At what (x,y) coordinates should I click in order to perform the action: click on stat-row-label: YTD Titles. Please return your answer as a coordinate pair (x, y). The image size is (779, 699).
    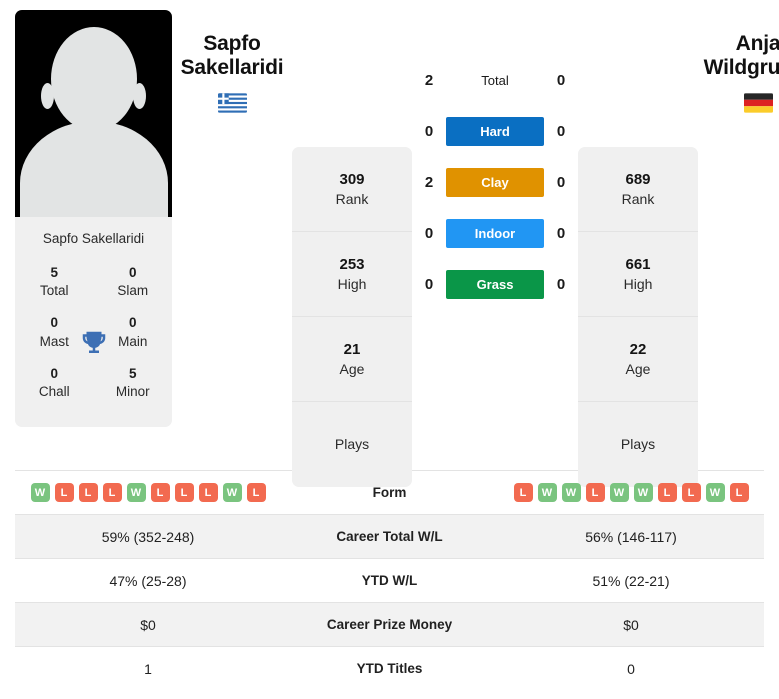
    Looking at the image, I should click on (389, 668).